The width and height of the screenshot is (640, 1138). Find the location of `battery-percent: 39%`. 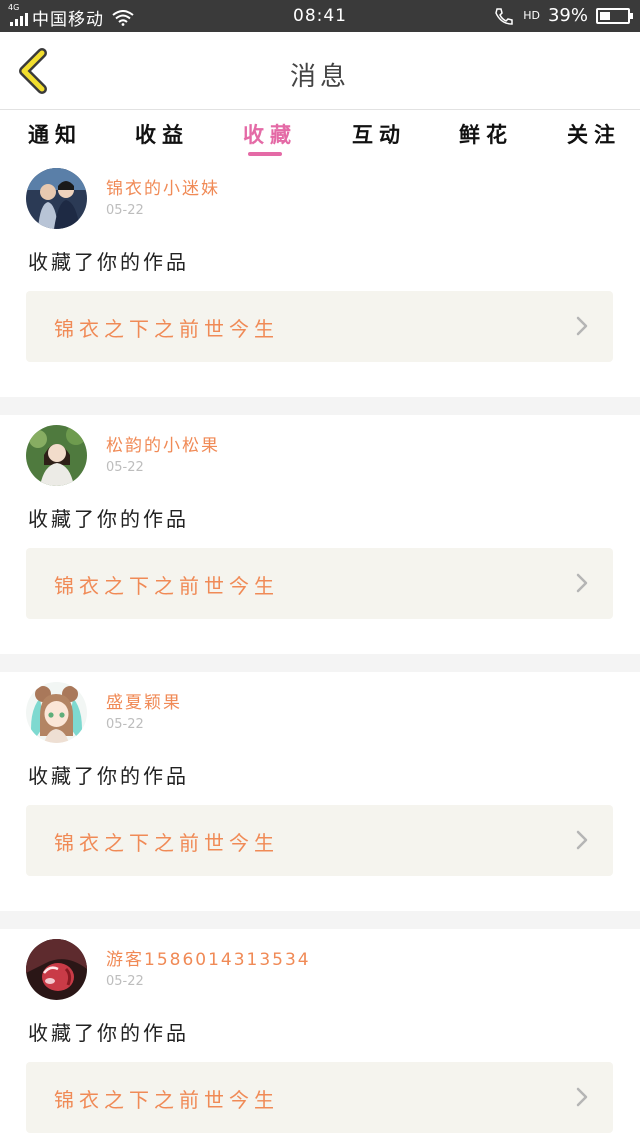

battery-percent: 39% is located at coordinates (567, 15).